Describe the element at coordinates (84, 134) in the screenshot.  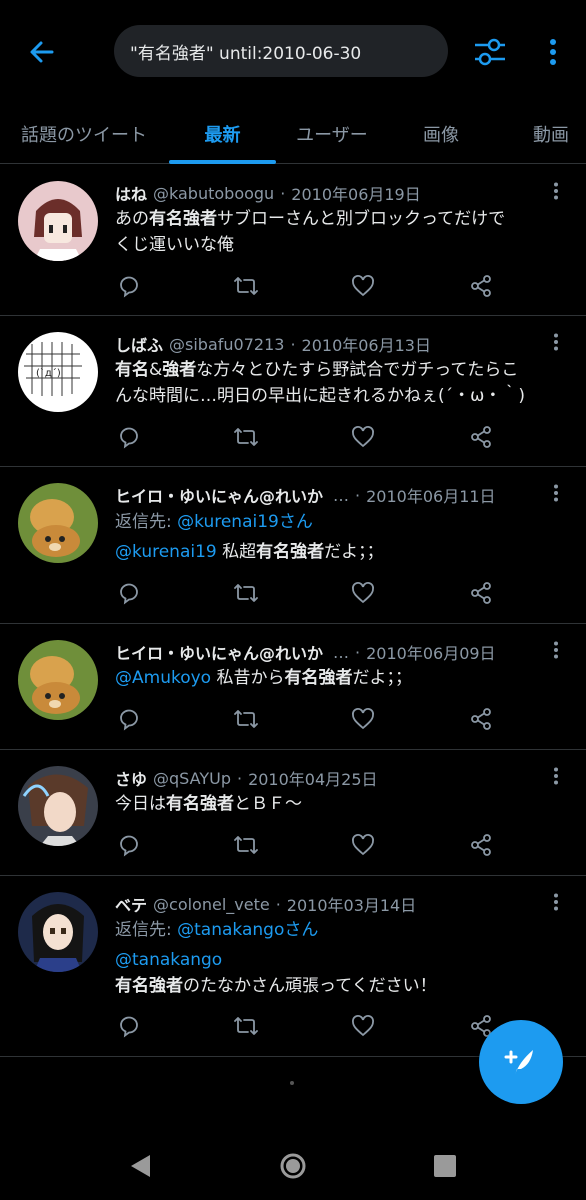
I see `tab-top: 話題のツイート` at that location.